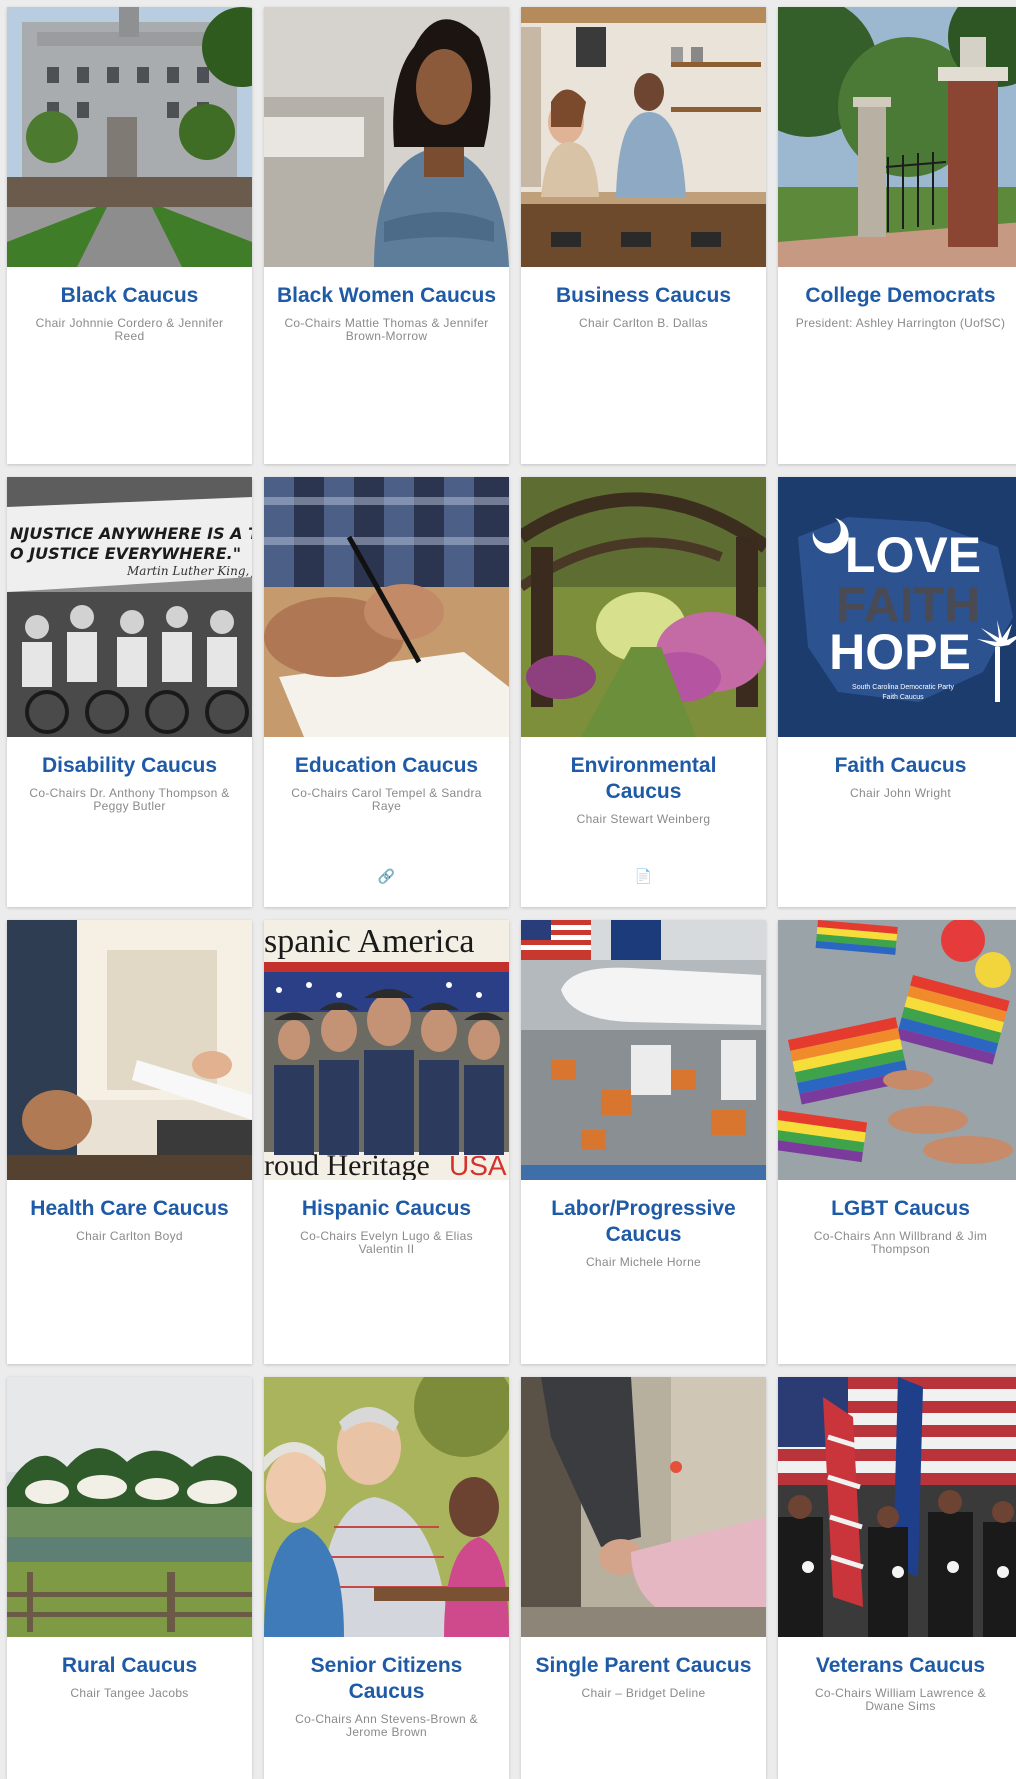  What do you see at coordinates (189, 571) in the screenshot?
I see `svg-text: Martin Luther King, Jr.` at bounding box center [189, 571].